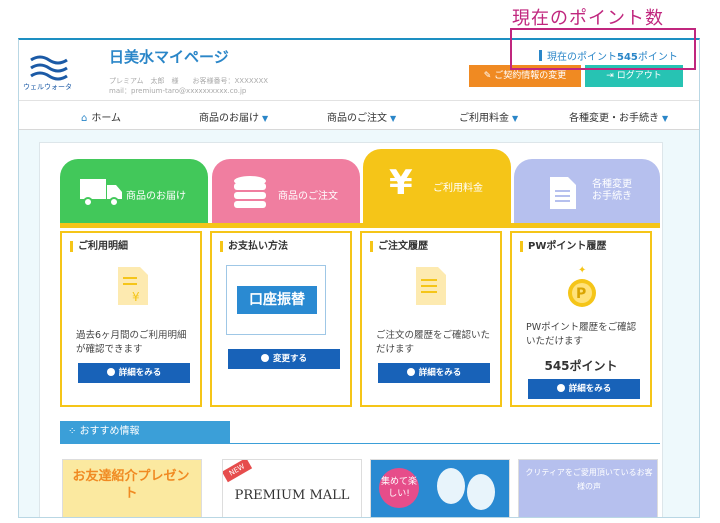 The image size is (720, 523). I want to click on nav-procedure-label: 各種変更・お手続き, so click(614, 118).